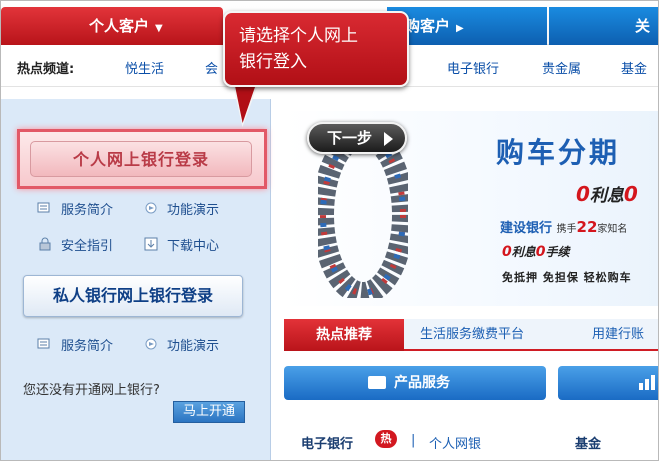 This screenshot has width=659, height=461. I want to click on hot-link-precious-metals: 贵金属, so click(561, 67).